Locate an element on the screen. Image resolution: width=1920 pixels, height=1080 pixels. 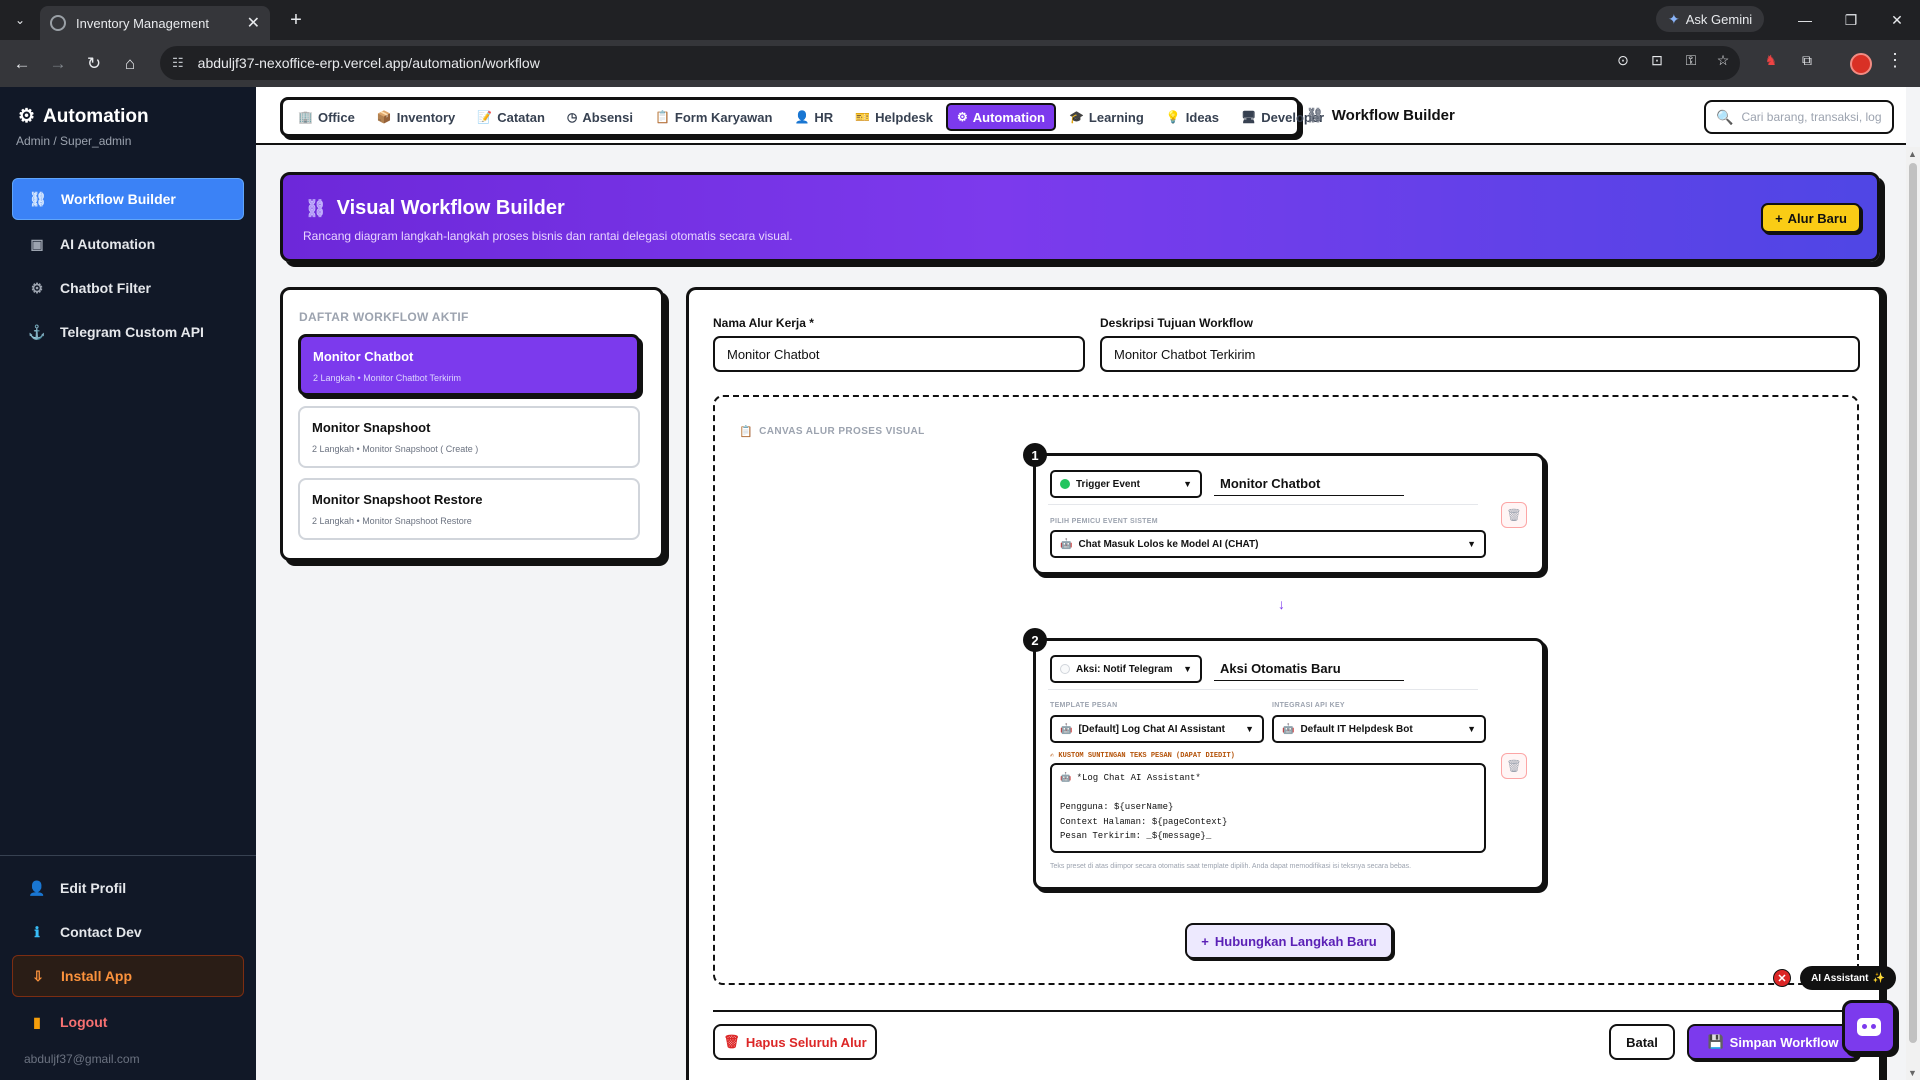
browser-tab-title: Inventory Management is located at coordinates (142, 23).